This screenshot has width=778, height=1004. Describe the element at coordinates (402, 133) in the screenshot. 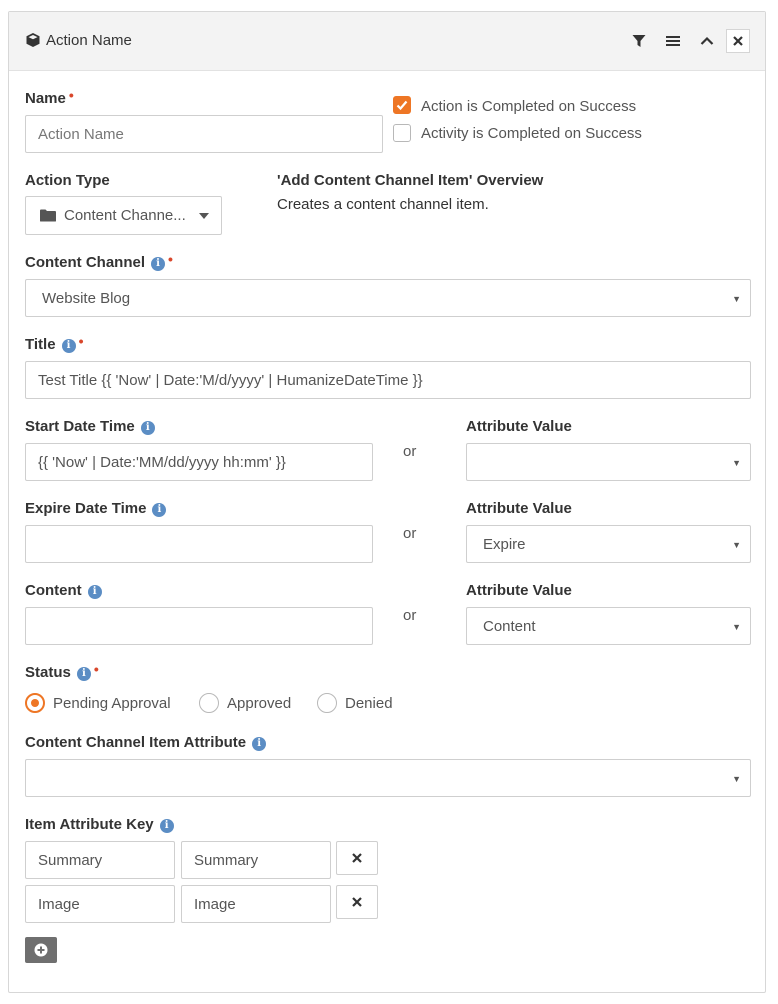

I see `activity-completed-checkbox` at that location.